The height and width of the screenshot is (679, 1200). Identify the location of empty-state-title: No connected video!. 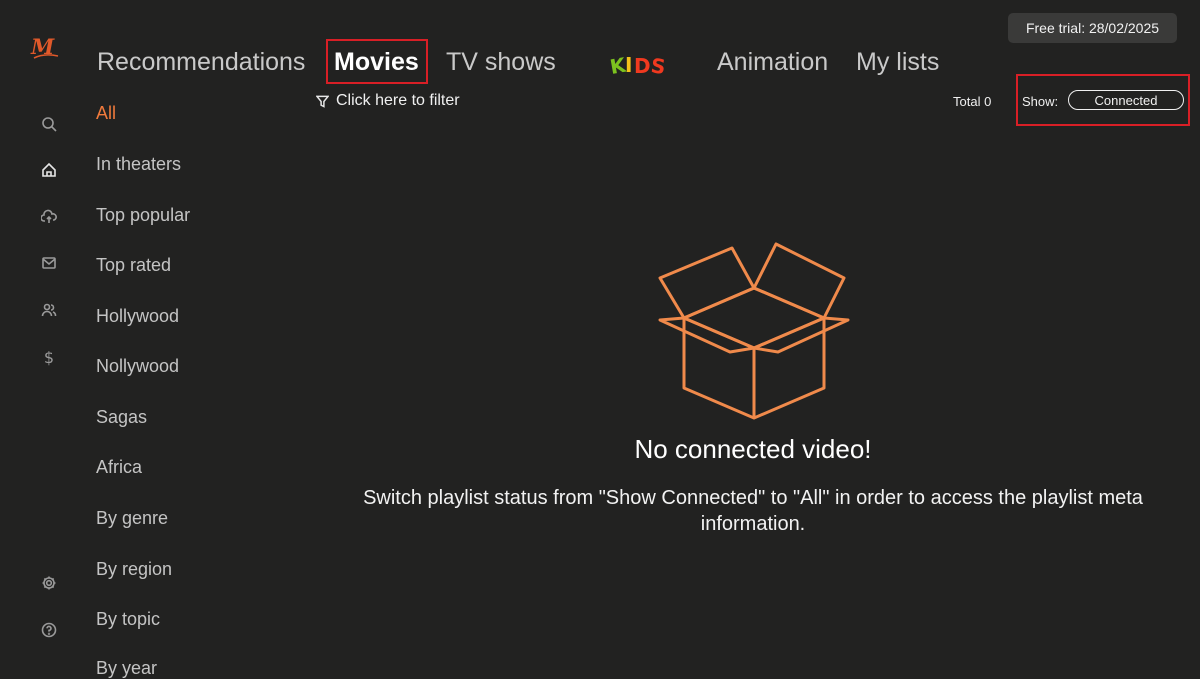
(753, 449).